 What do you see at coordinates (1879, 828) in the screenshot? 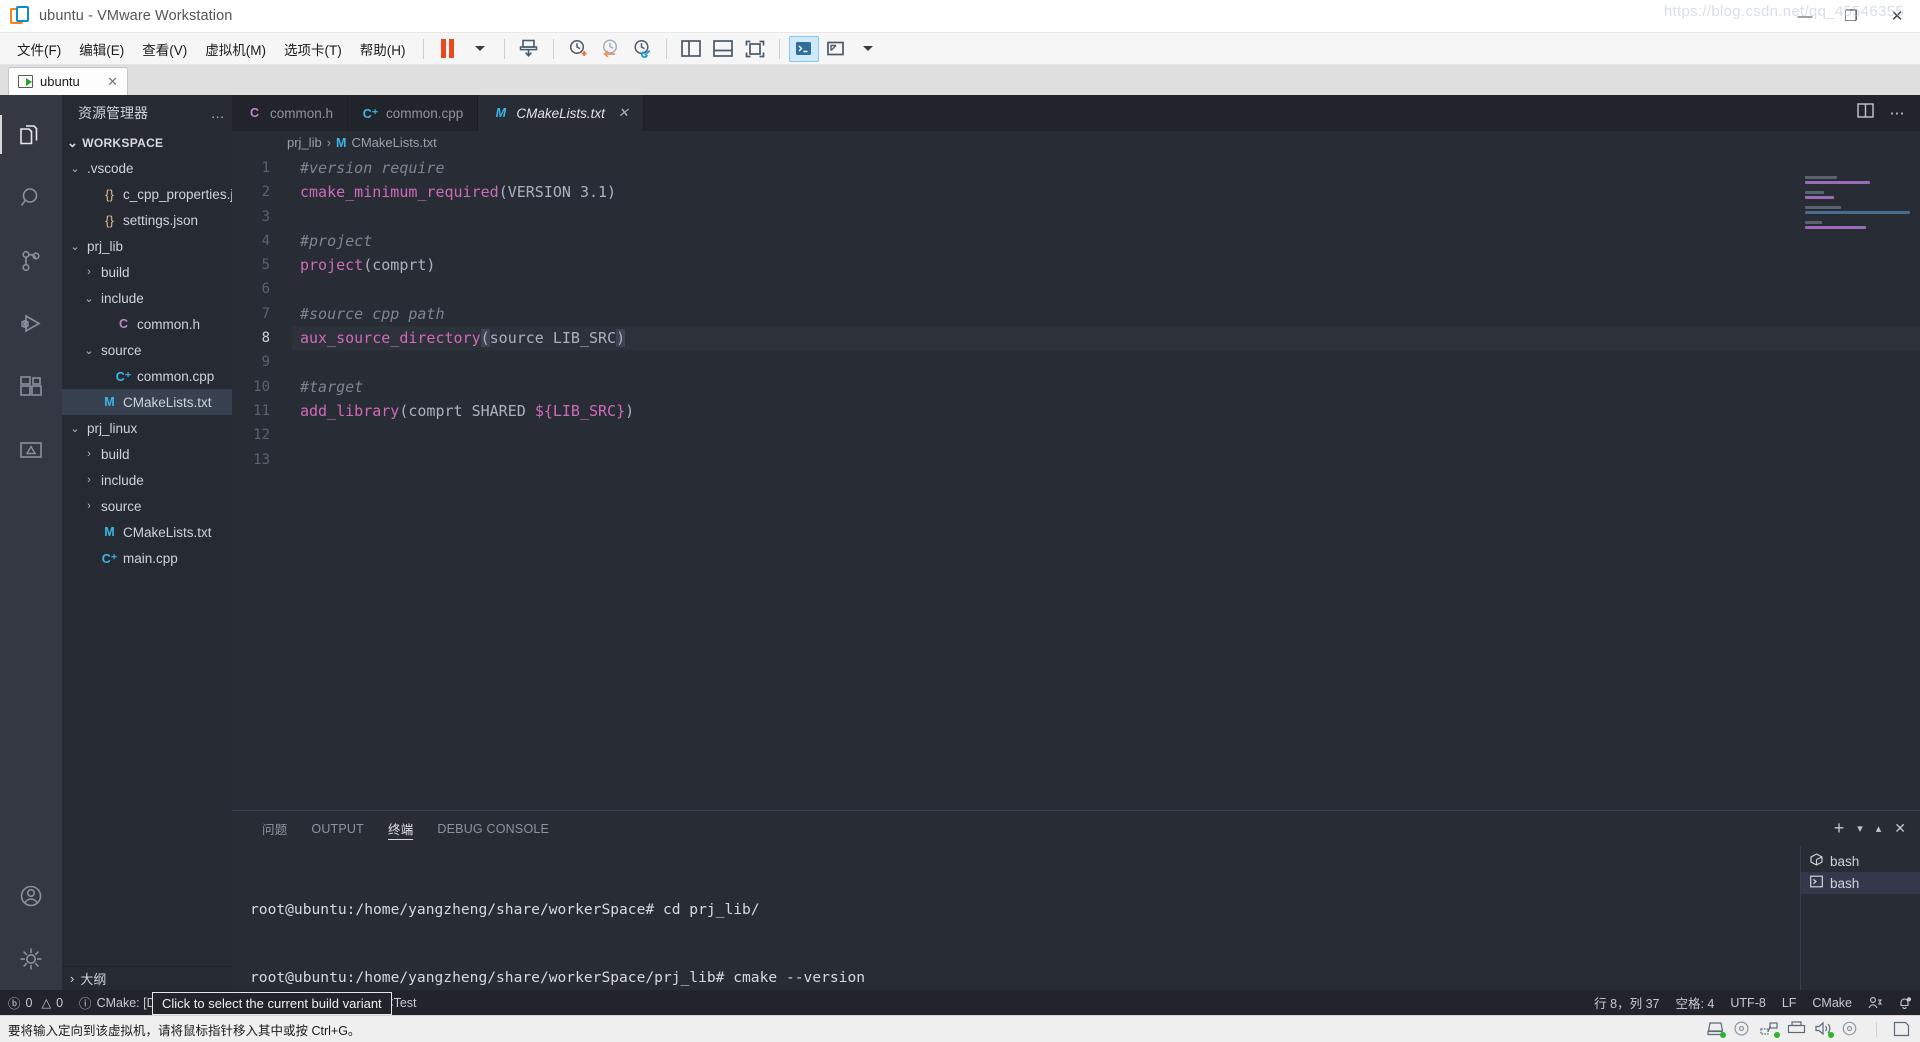
I see `maximize-panel-icon: ▴` at bounding box center [1879, 828].